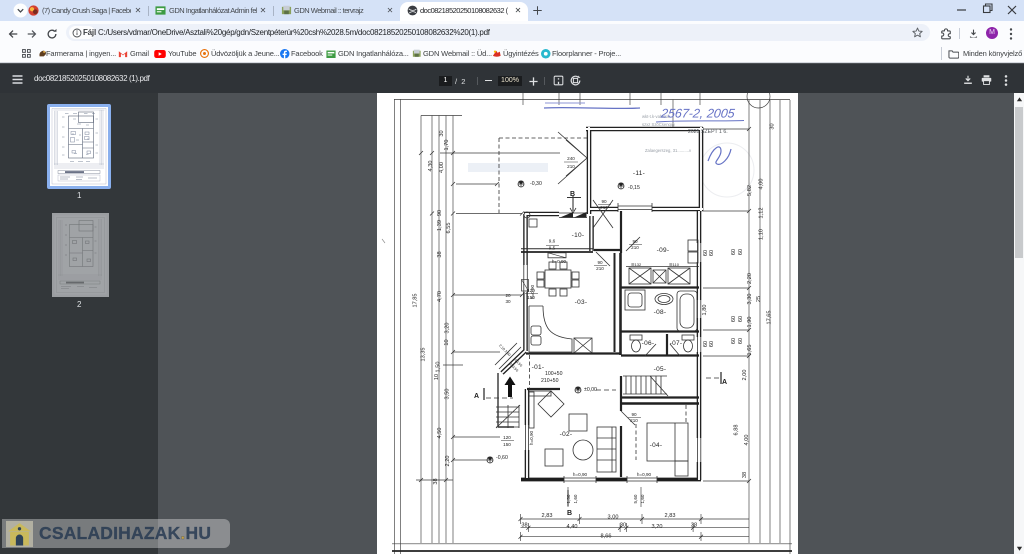 The width and height of the screenshot is (1024, 554). I want to click on svg-text: 240, so click(571, 158).